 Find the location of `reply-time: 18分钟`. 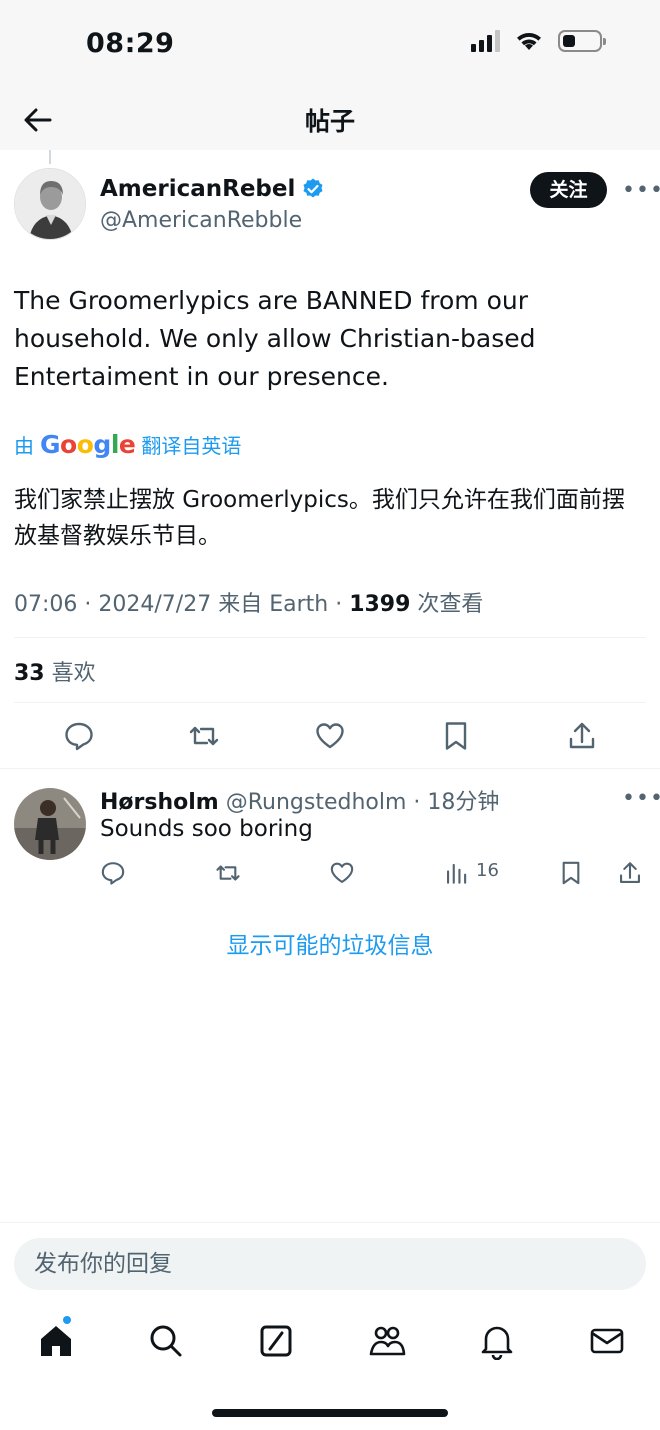

reply-time: 18分钟 is located at coordinates (463, 802).